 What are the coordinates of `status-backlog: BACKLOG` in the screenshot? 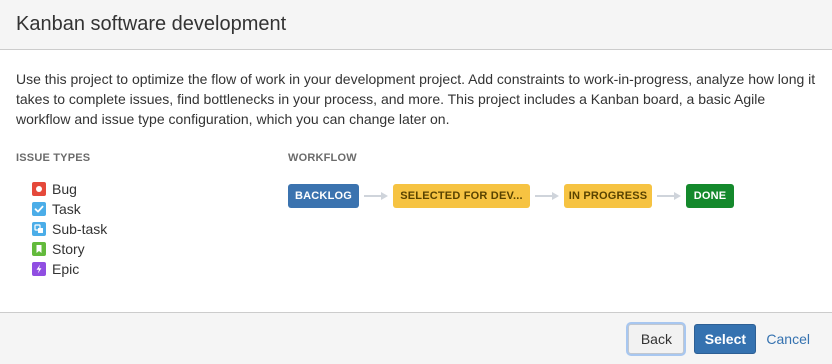 It's located at (323, 196).